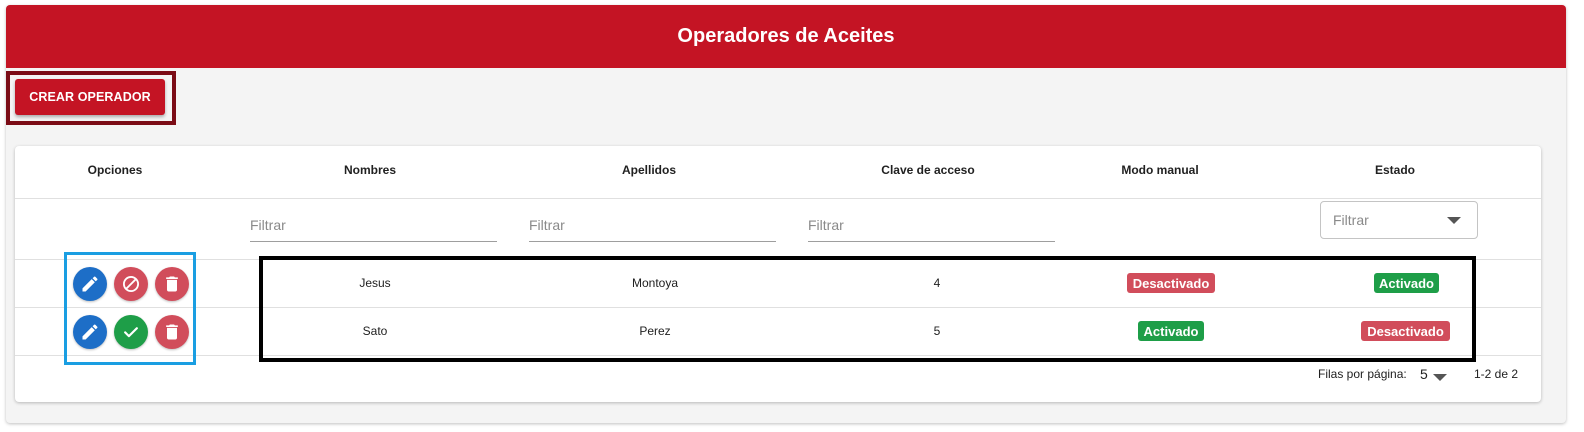  What do you see at coordinates (1160, 169) in the screenshot?
I see `column-header-manual-mode: Modo manual` at bounding box center [1160, 169].